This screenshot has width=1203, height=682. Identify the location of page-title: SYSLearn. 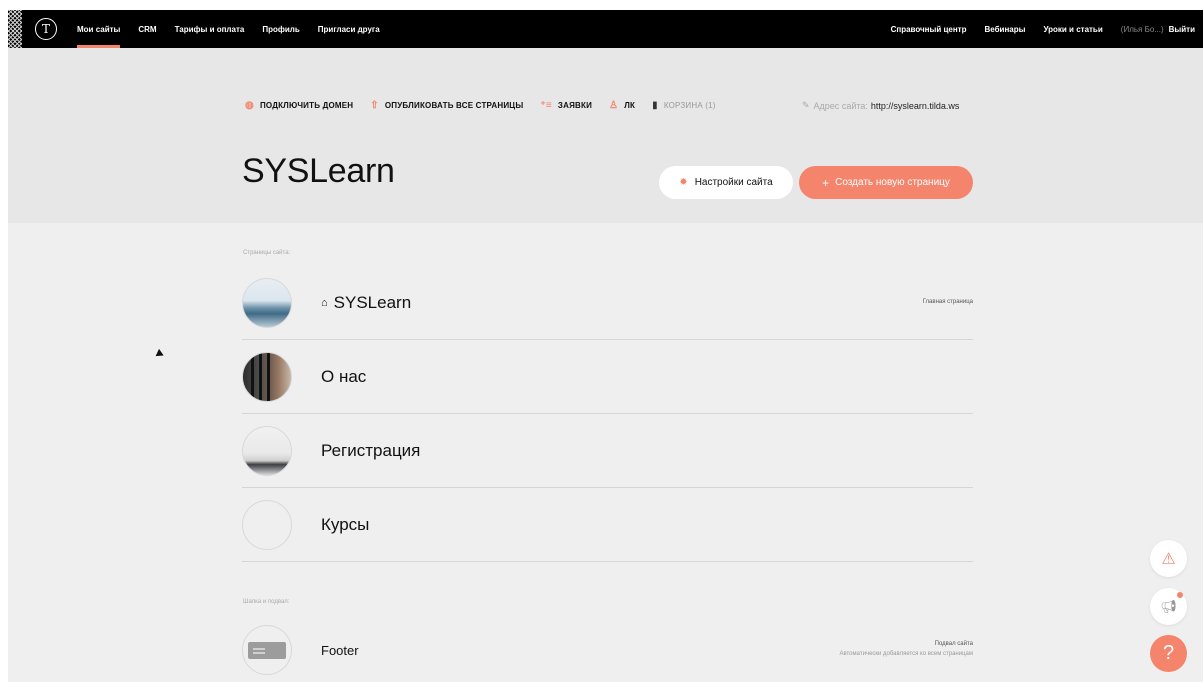
(372, 302).